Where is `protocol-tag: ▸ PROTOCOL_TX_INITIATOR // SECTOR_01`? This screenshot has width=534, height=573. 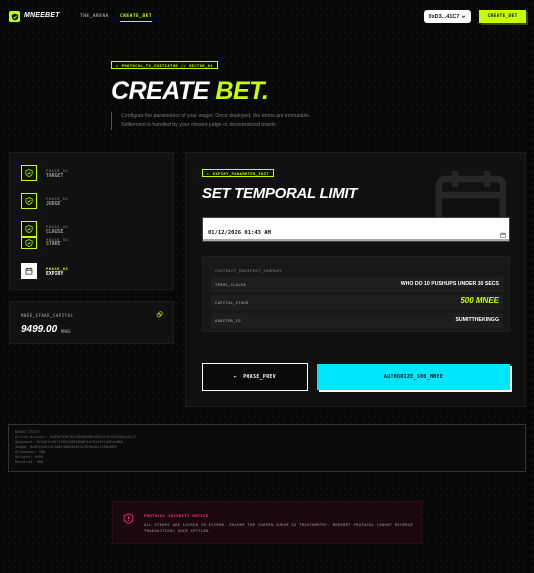
protocol-tag: ▸ PROTOCOL_TX_INITIATOR // SECTOR_01 is located at coordinates (165, 65).